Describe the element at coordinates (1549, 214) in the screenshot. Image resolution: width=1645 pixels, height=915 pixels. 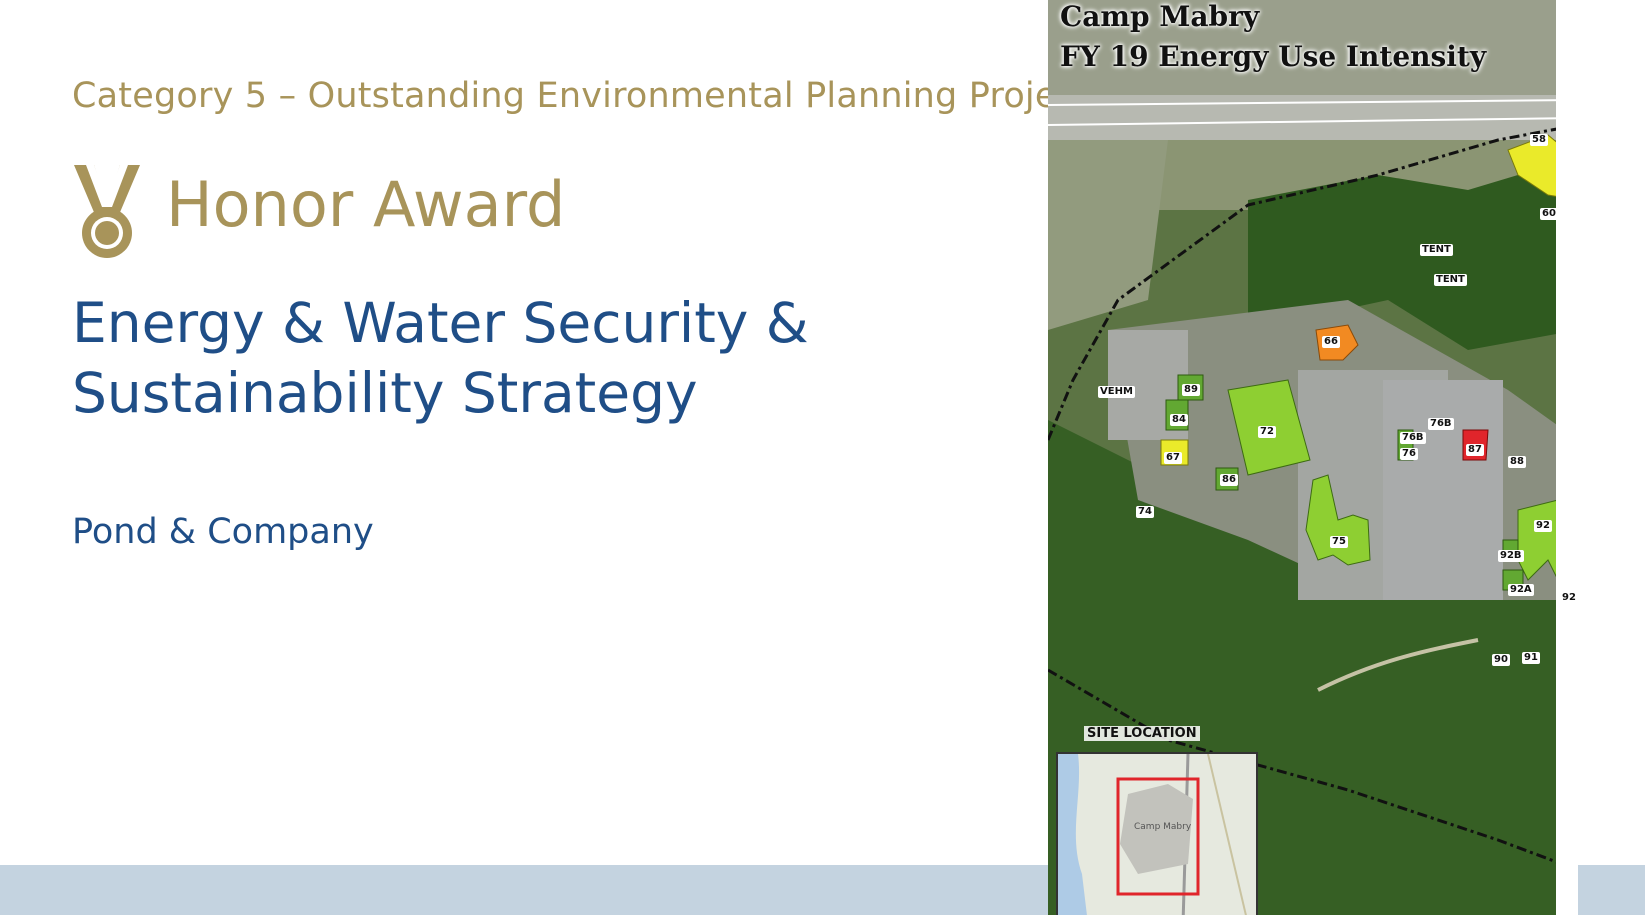
I see `building-label: 60` at that location.